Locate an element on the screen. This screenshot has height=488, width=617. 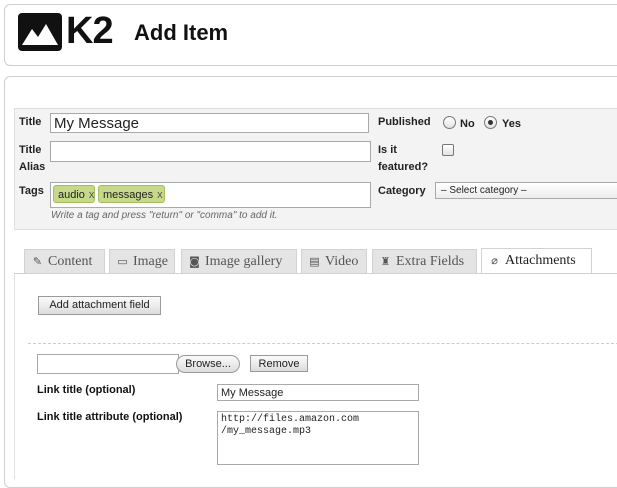
alias-label: Title is located at coordinates (30, 150).